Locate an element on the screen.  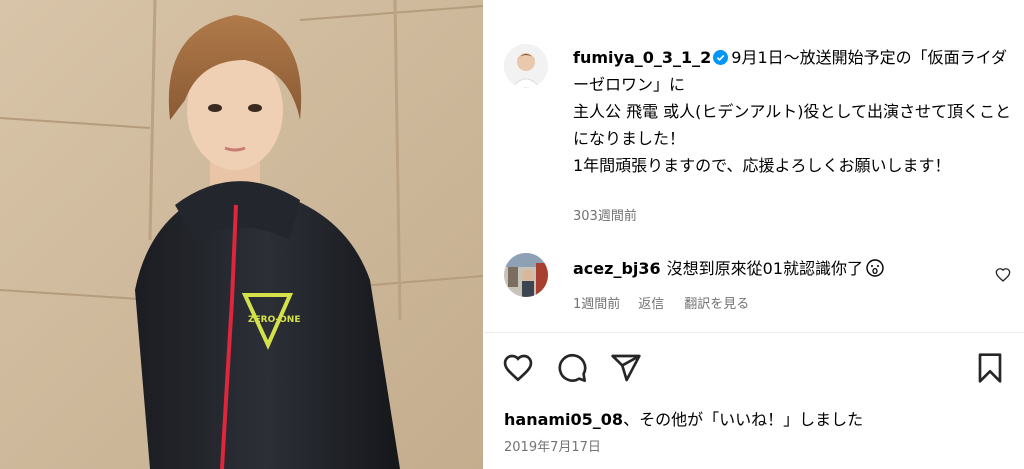
comment-bubble-icon is located at coordinates (572, 368).